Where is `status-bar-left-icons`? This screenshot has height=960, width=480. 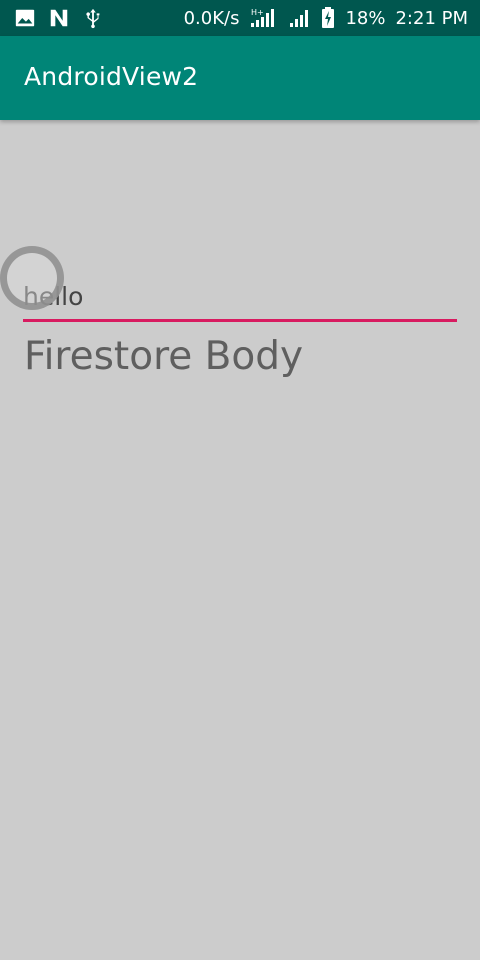
status-bar-left-icons is located at coordinates (59, 18).